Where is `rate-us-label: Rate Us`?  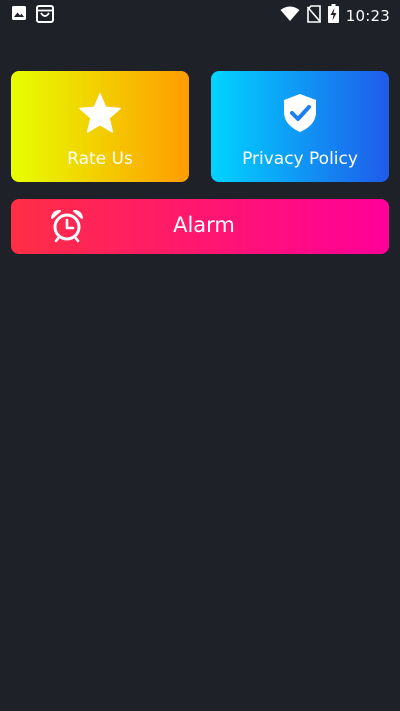
rate-us-label: Rate Us is located at coordinates (100, 159).